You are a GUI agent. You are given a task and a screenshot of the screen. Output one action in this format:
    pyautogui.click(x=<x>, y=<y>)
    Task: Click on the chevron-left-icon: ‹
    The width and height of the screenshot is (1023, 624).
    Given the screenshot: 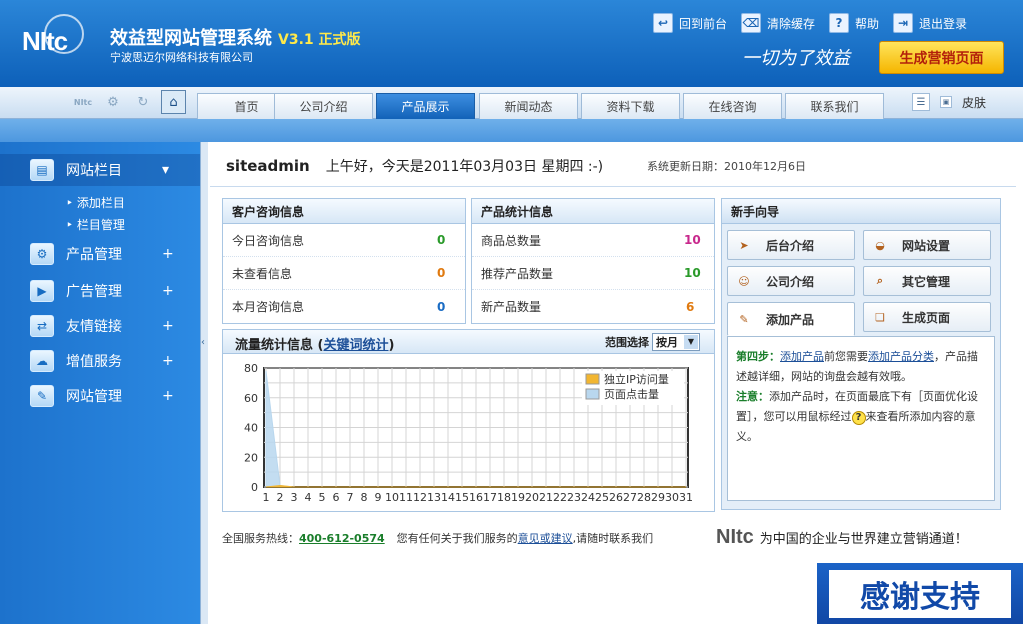 What is the action you would take?
    pyautogui.click(x=203, y=342)
    